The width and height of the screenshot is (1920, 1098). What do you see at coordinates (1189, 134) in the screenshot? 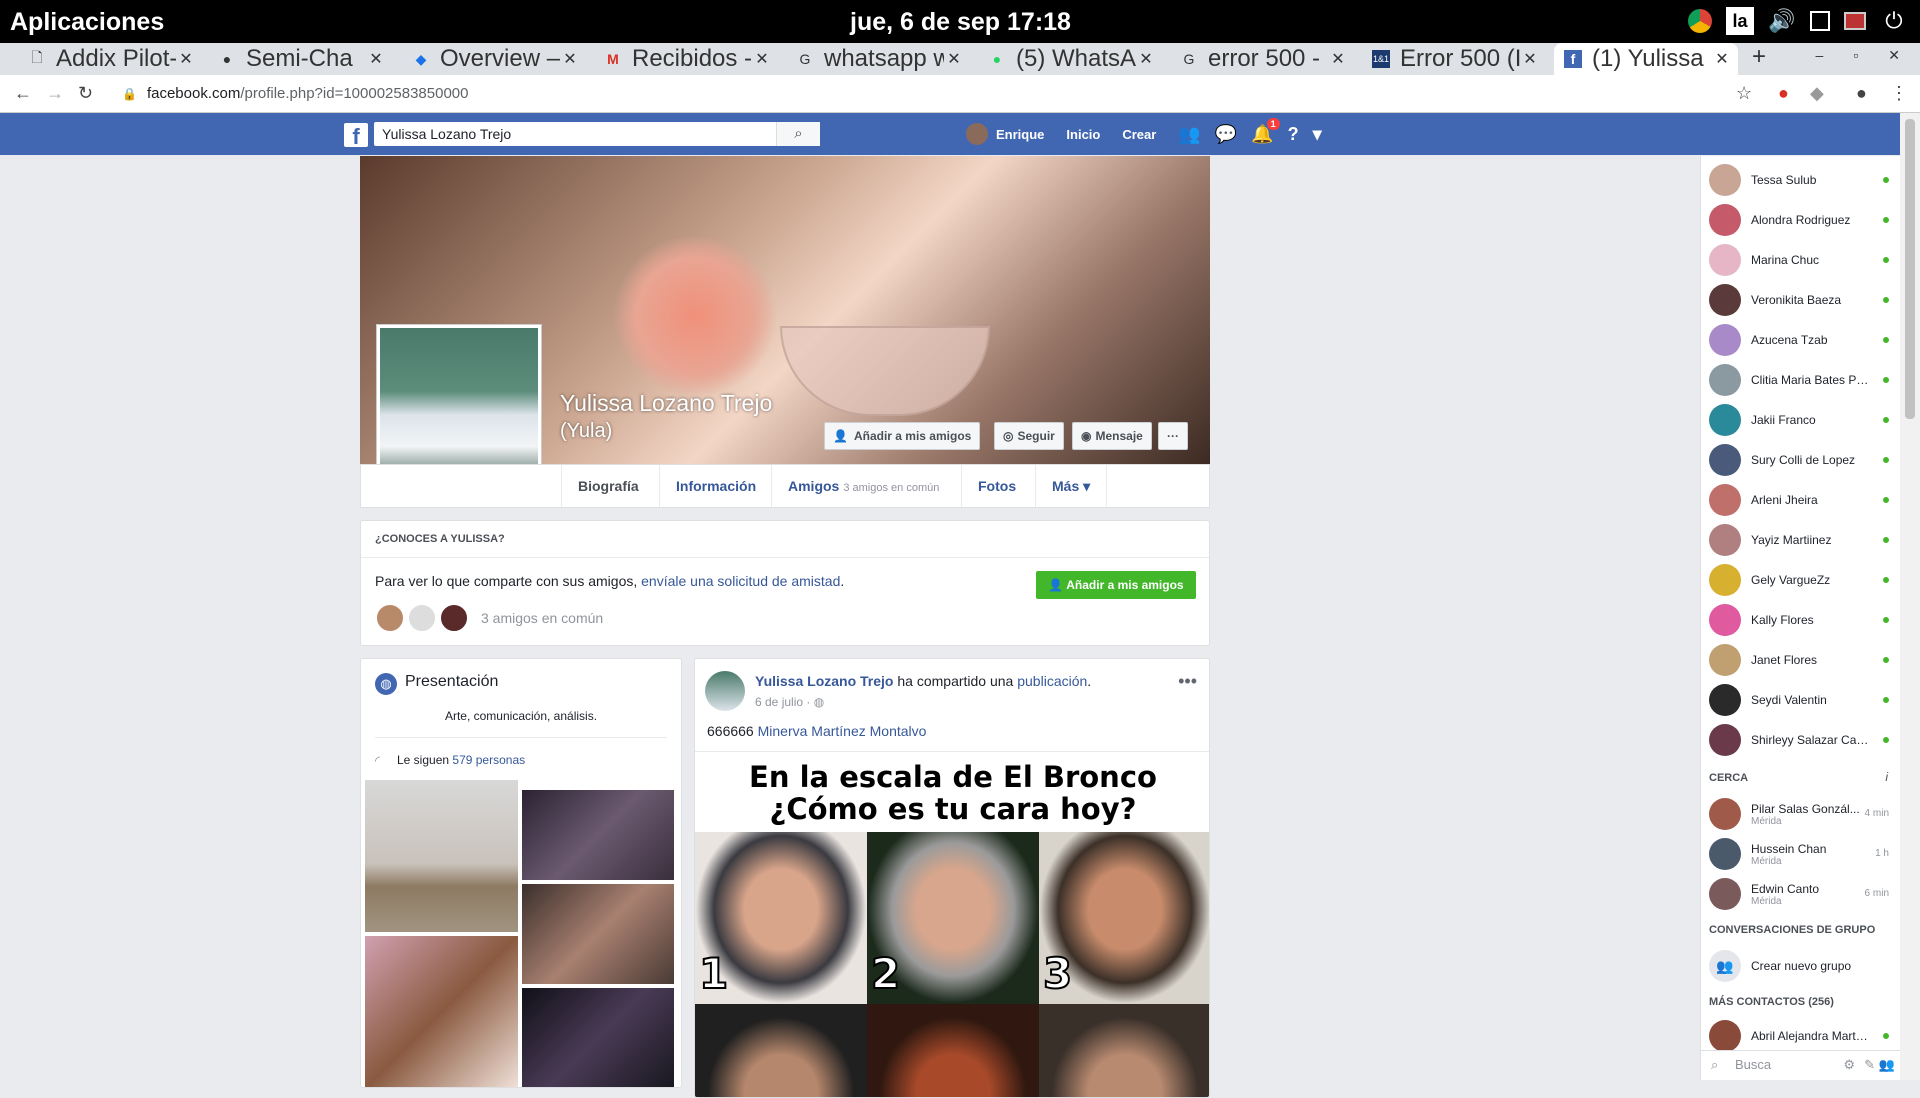
I see `friend-requests-icon: 👥` at bounding box center [1189, 134].